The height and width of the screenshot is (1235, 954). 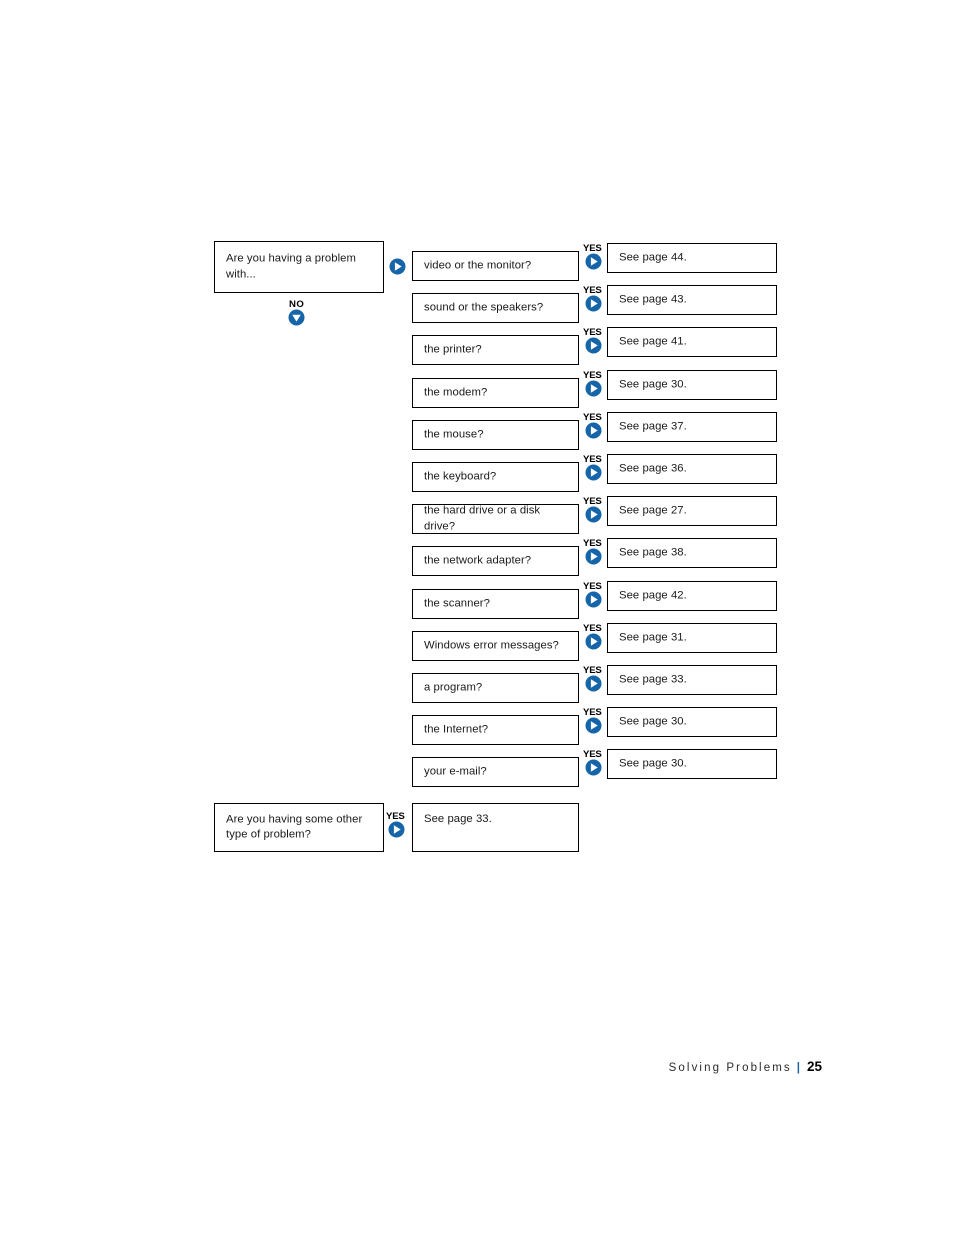 I want to click on answer-text: See page 42., so click(x=653, y=595).